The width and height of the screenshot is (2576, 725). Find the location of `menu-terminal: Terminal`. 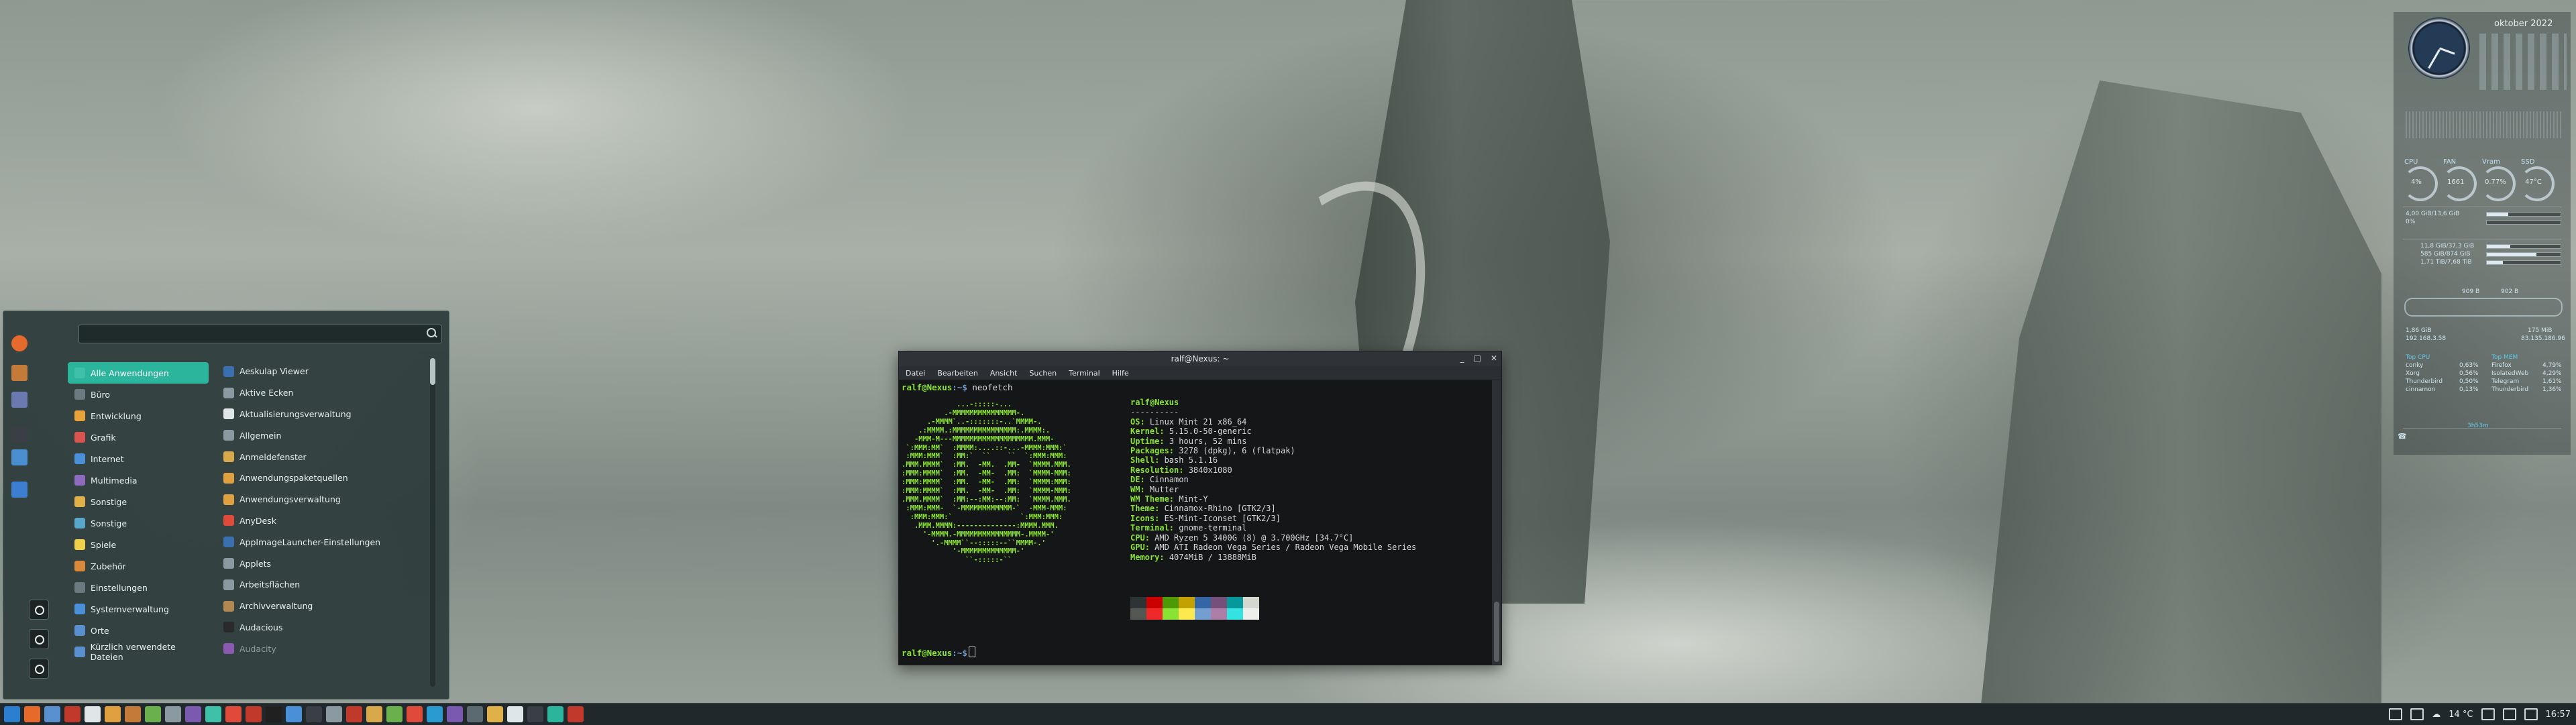

menu-terminal: Terminal is located at coordinates (1084, 373).